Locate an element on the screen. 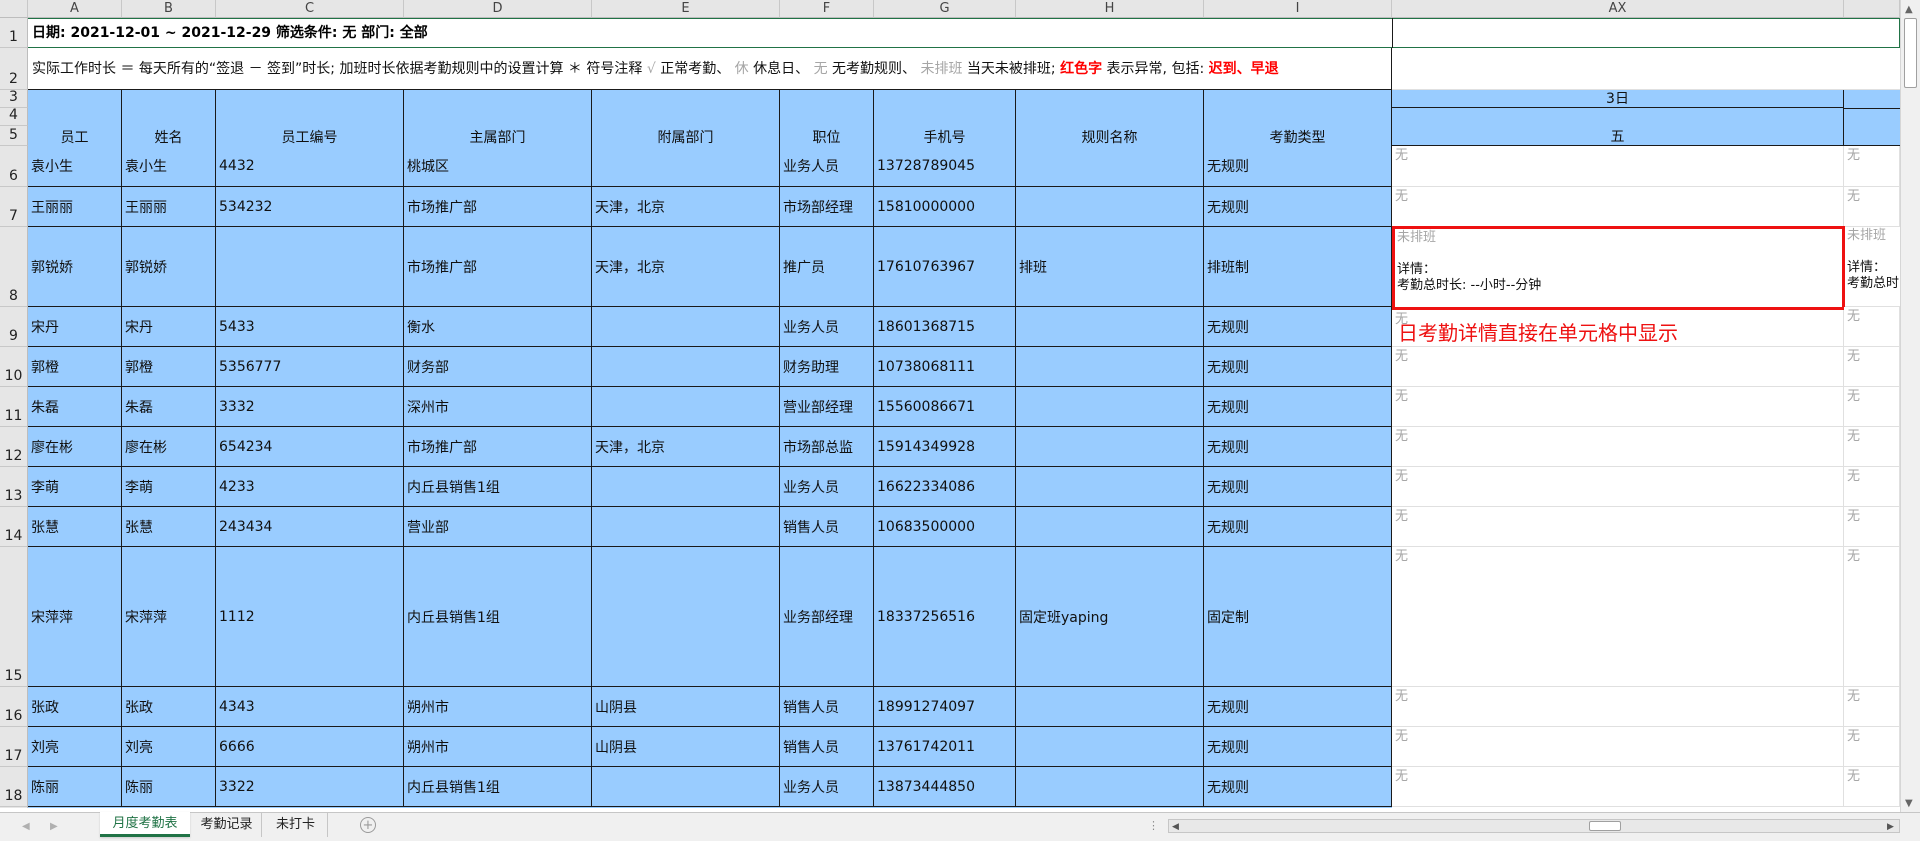  header-position: 职位 is located at coordinates (827, 118).